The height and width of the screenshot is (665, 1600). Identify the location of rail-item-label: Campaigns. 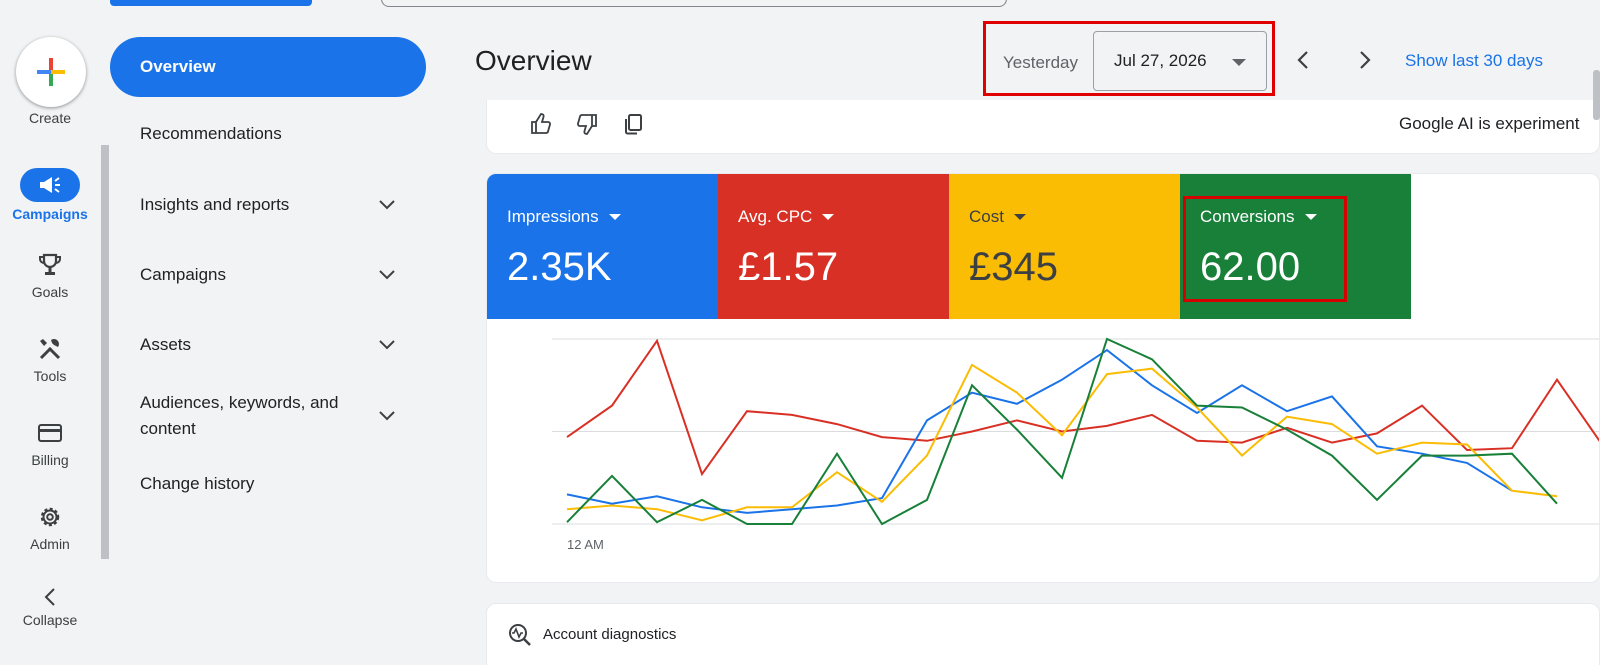
(50, 214).